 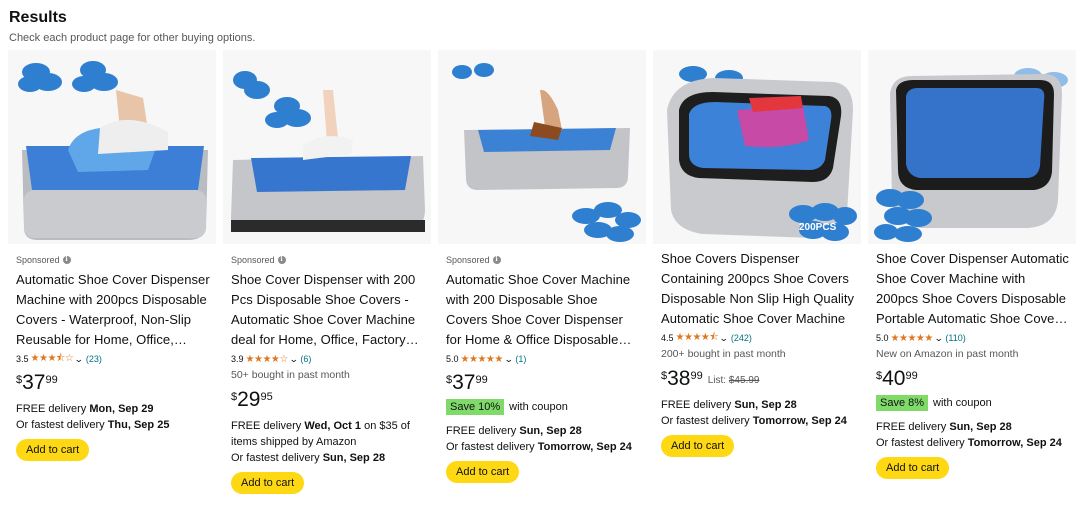 I want to click on results-title: Results, so click(x=38, y=17).